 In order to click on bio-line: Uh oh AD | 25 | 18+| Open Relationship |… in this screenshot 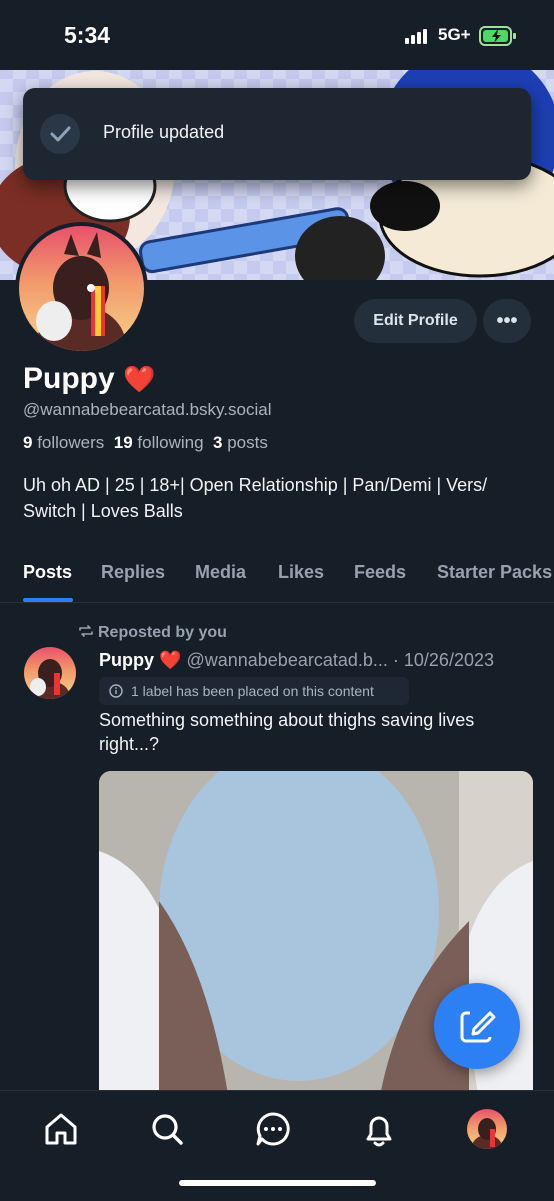, I will do `click(255, 485)`.